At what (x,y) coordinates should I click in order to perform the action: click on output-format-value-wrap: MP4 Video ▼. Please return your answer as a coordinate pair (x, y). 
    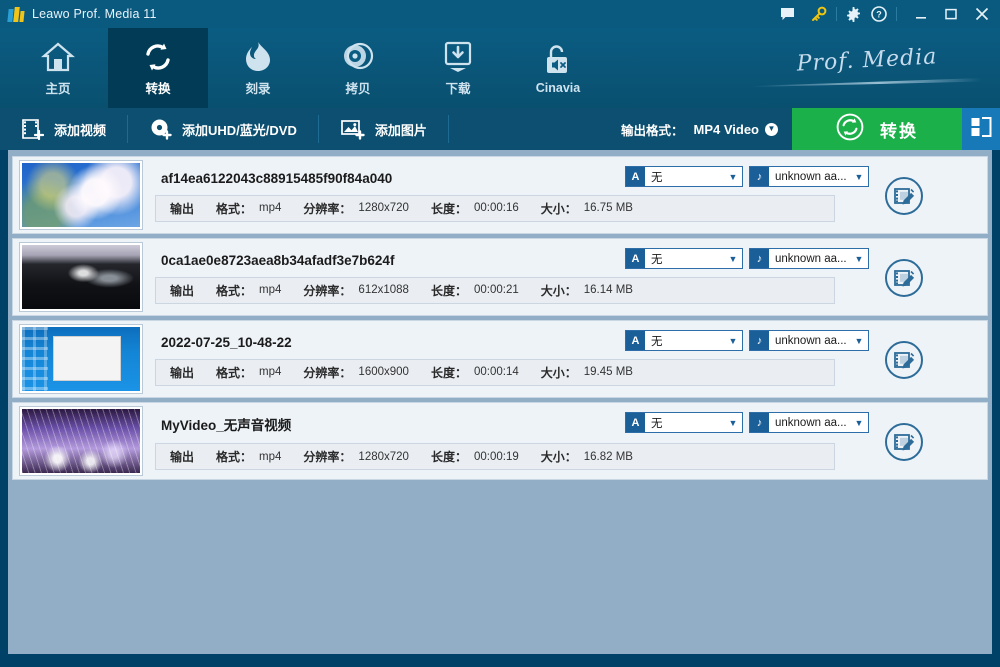
    Looking at the image, I should click on (735, 129).